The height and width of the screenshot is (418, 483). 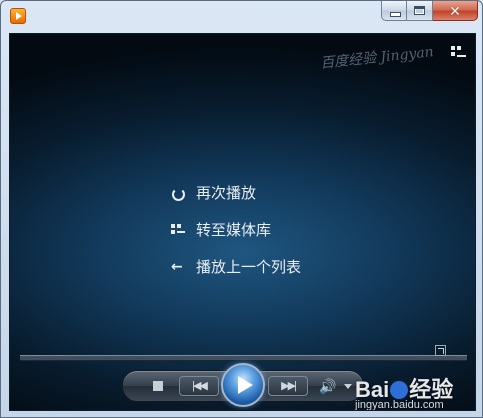 I want to click on baidu-paw-icon, so click(x=399, y=390).